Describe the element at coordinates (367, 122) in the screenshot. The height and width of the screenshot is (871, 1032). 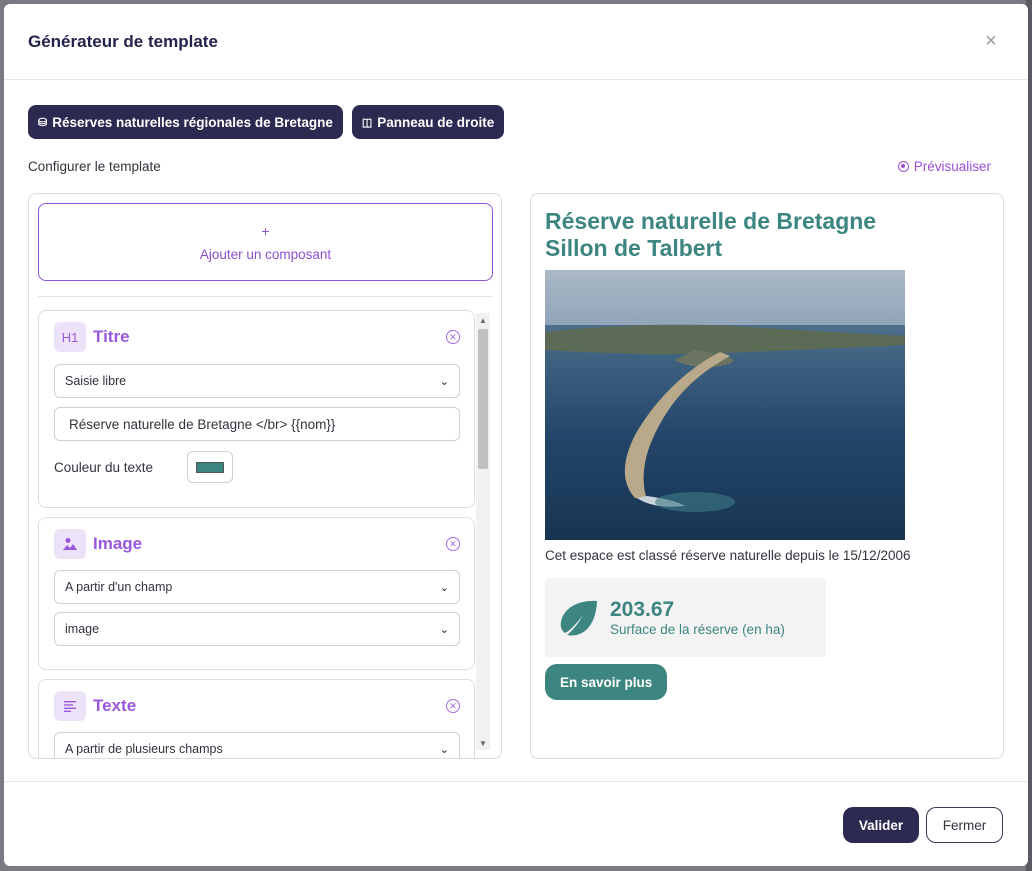
I see `panel-icon: ◫` at that location.